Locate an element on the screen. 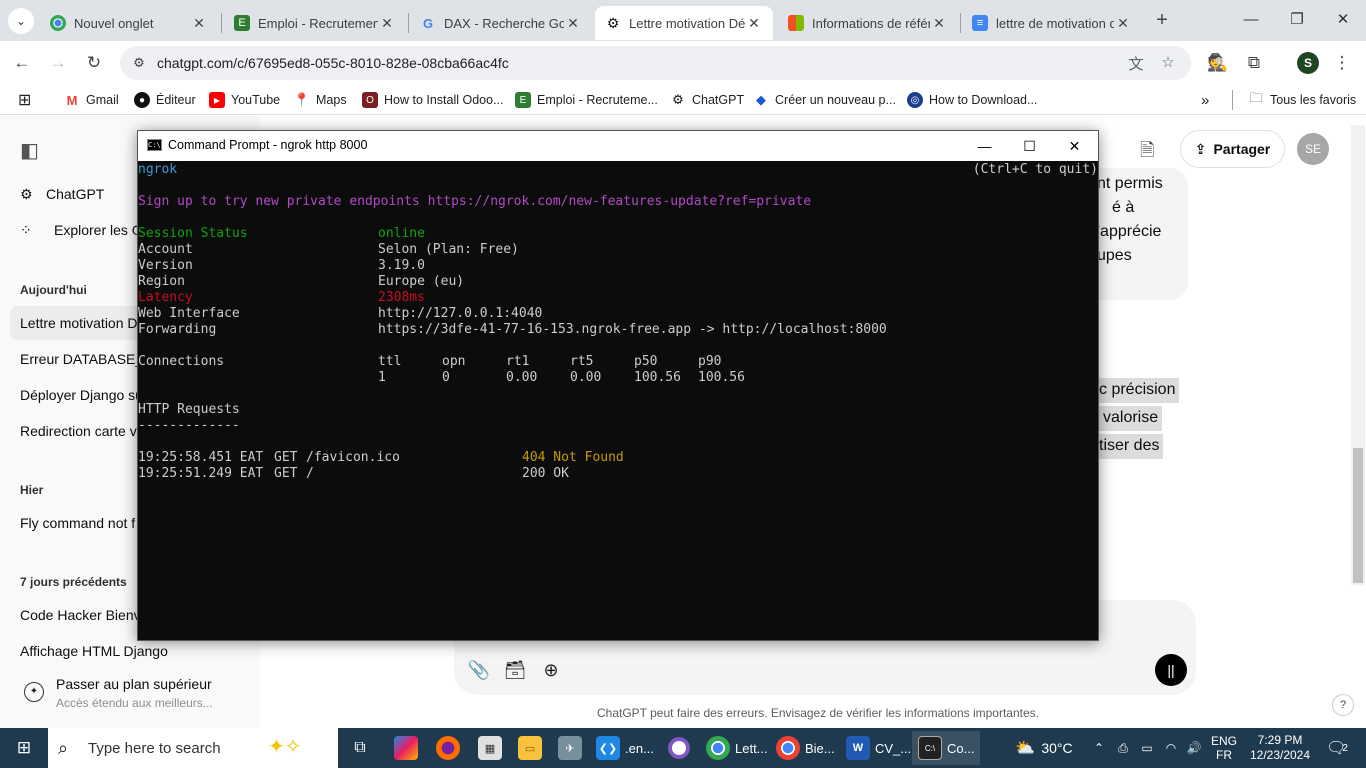  browser-tab-3-active: ⚙ Lettre motivation Dé ✕ is located at coordinates (684, 23).